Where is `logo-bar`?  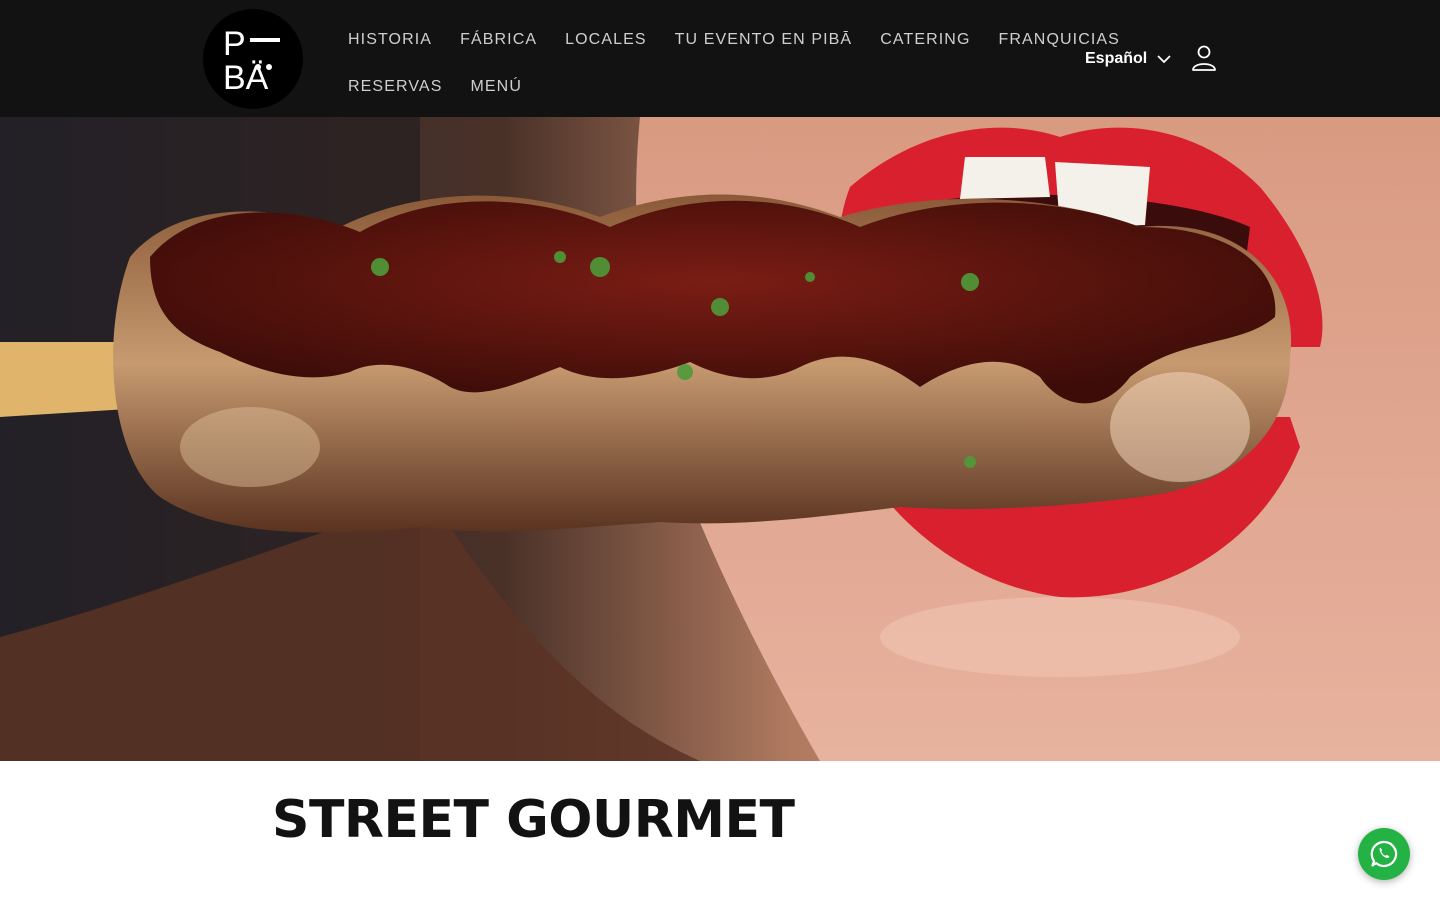 logo-bar is located at coordinates (265, 40).